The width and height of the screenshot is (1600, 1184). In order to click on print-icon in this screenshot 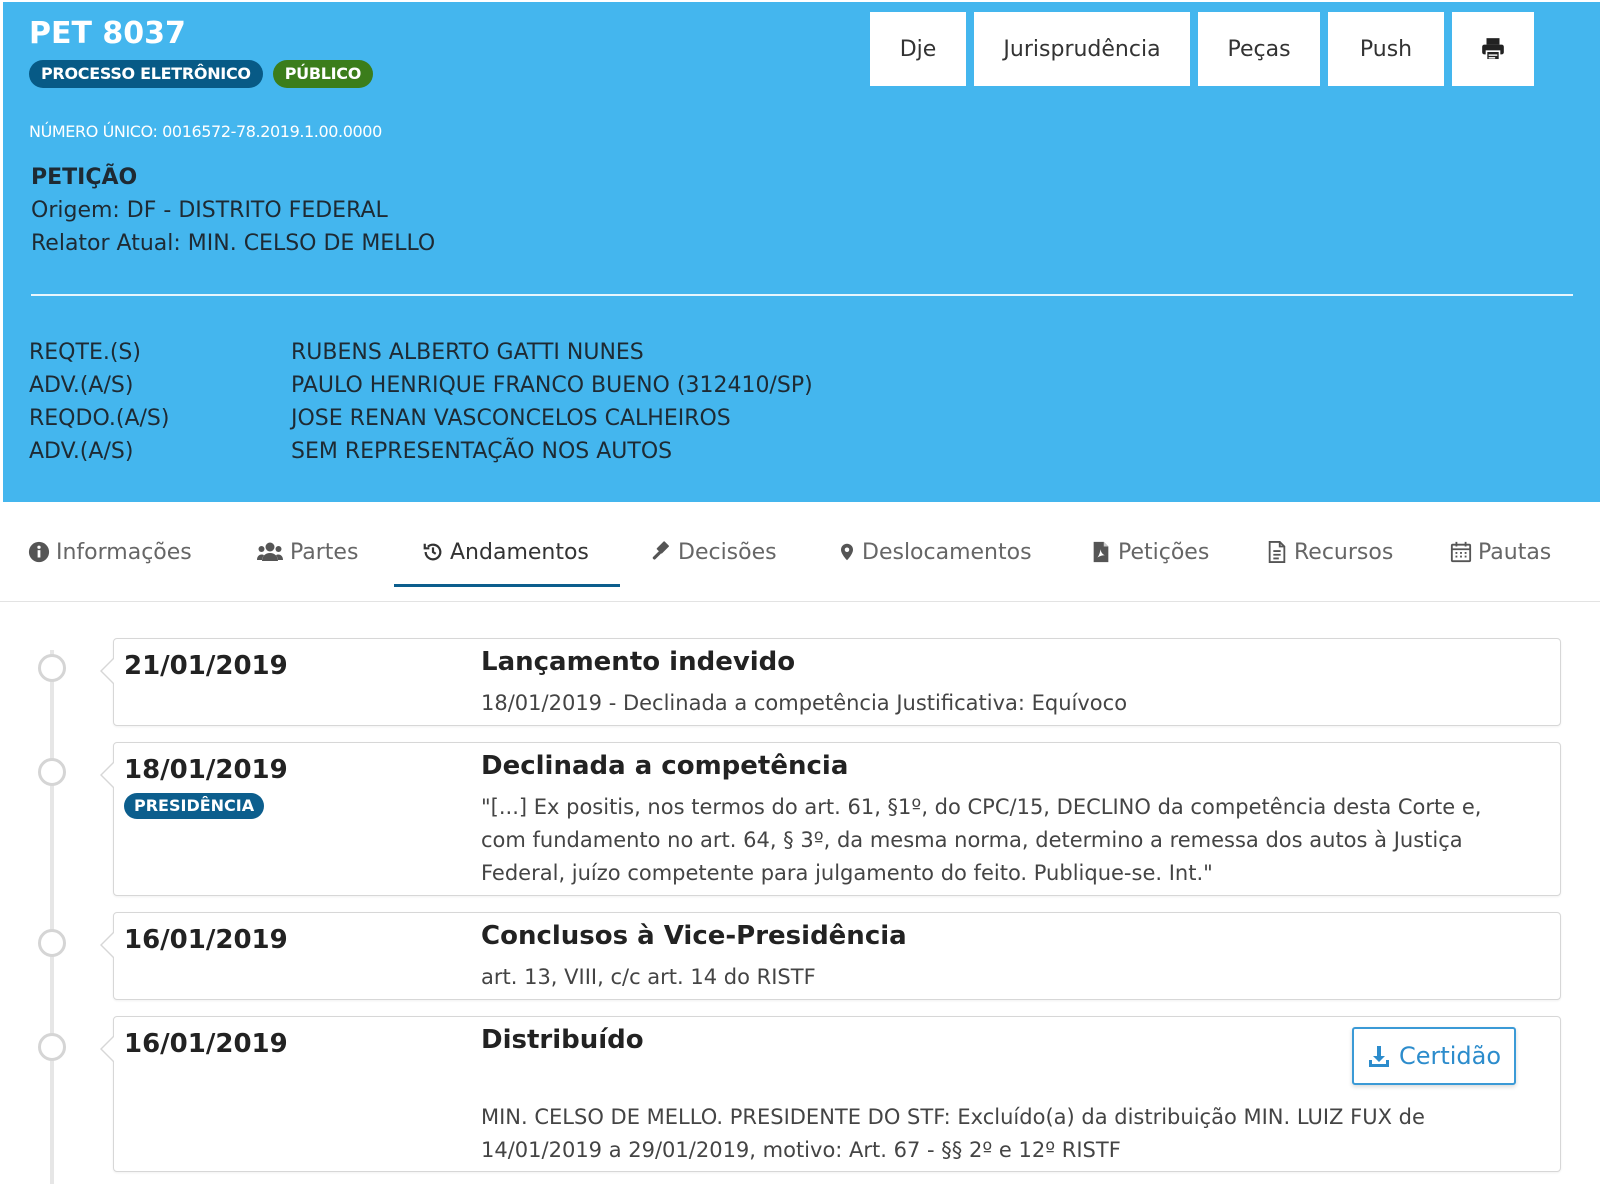, I will do `click(1493, 49)`.